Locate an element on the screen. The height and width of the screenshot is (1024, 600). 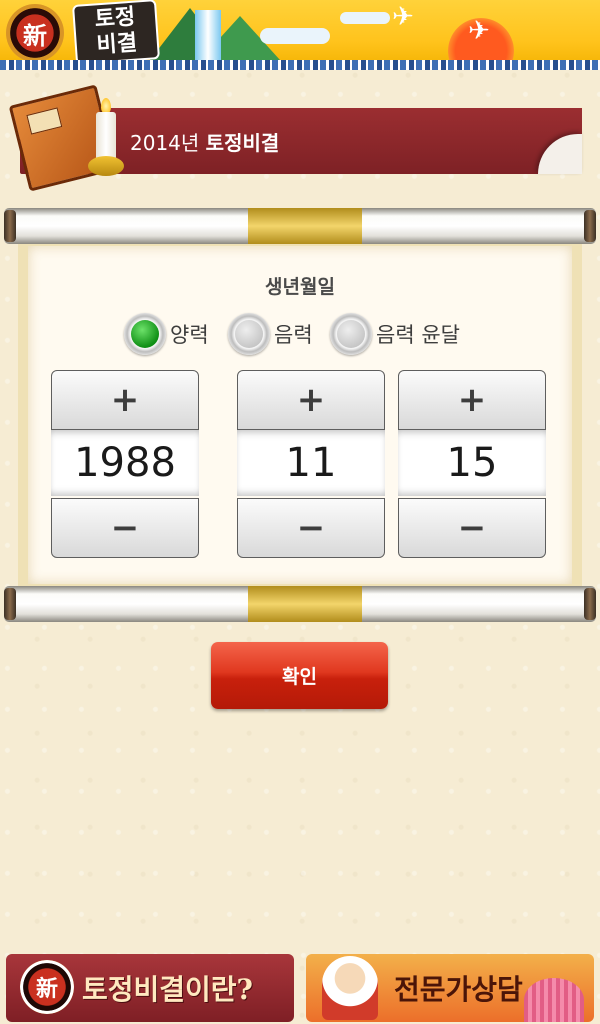
page-title: 2014년 토정비결 is located at coordinates (204, 141).